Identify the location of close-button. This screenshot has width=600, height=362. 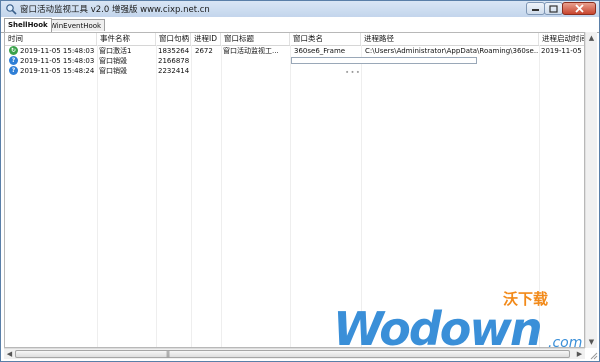
(579, 8).